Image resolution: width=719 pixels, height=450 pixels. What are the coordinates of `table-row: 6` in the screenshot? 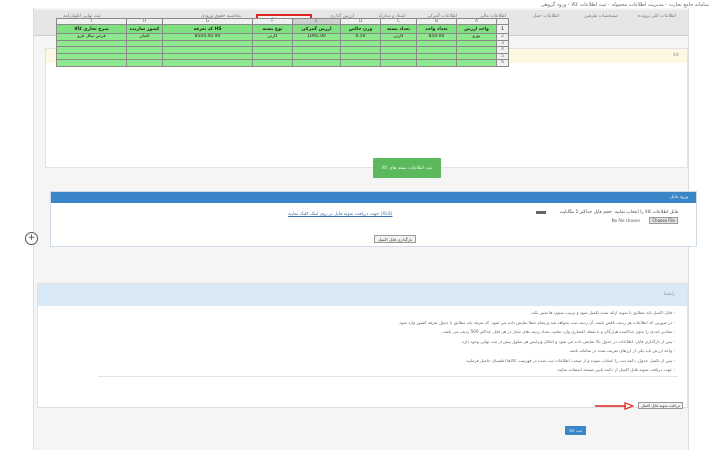 It's located at (282, 63).